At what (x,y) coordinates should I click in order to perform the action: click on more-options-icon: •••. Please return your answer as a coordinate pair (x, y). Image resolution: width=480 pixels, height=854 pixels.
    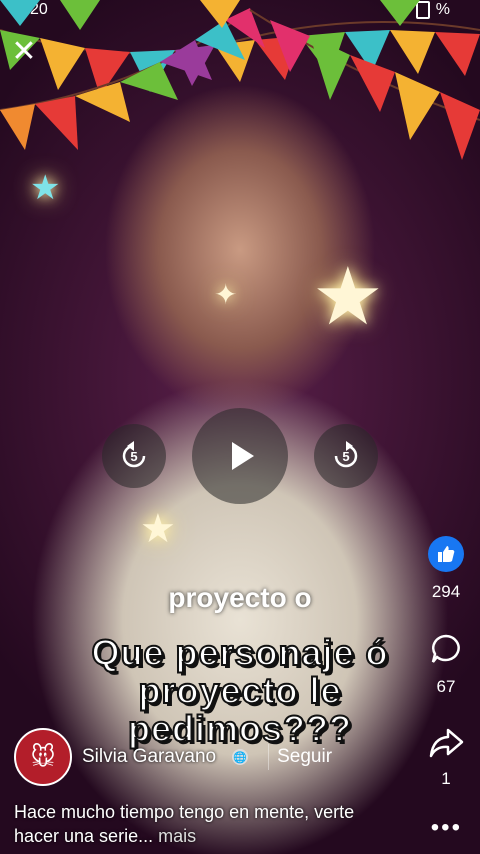
    Looking at the image, I should click on (446, 828).